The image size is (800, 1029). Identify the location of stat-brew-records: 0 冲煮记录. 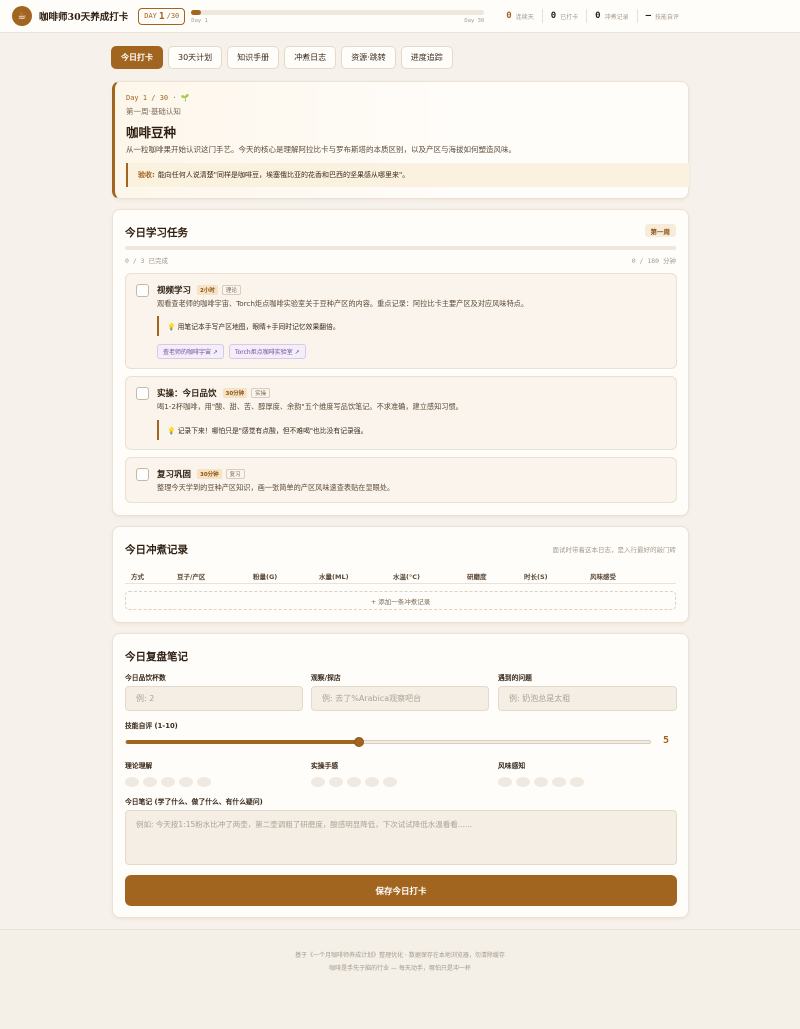
(611, 16).